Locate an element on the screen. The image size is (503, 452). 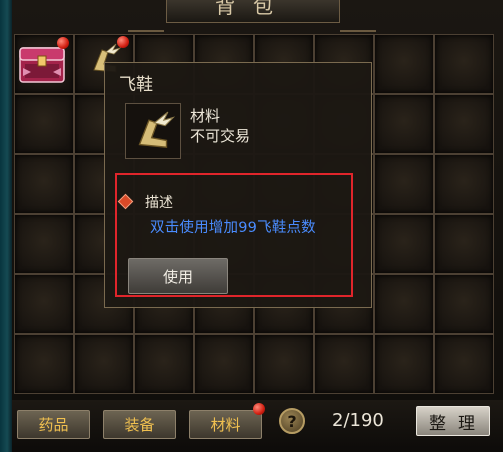
title-ornament-left is located at coordinates (146, 16).